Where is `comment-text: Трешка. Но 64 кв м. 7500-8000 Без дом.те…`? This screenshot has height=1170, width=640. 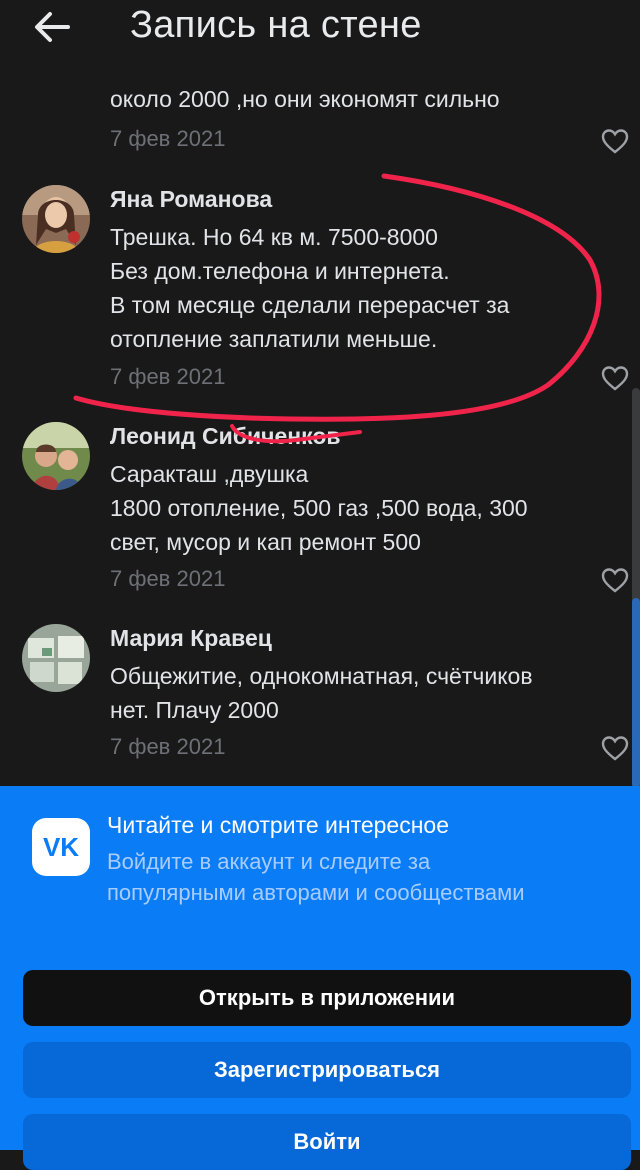
comment-text: Трешка. Но 64 кв м. 7500-8000 Без дом.те… is located at coordinates (365, 288).